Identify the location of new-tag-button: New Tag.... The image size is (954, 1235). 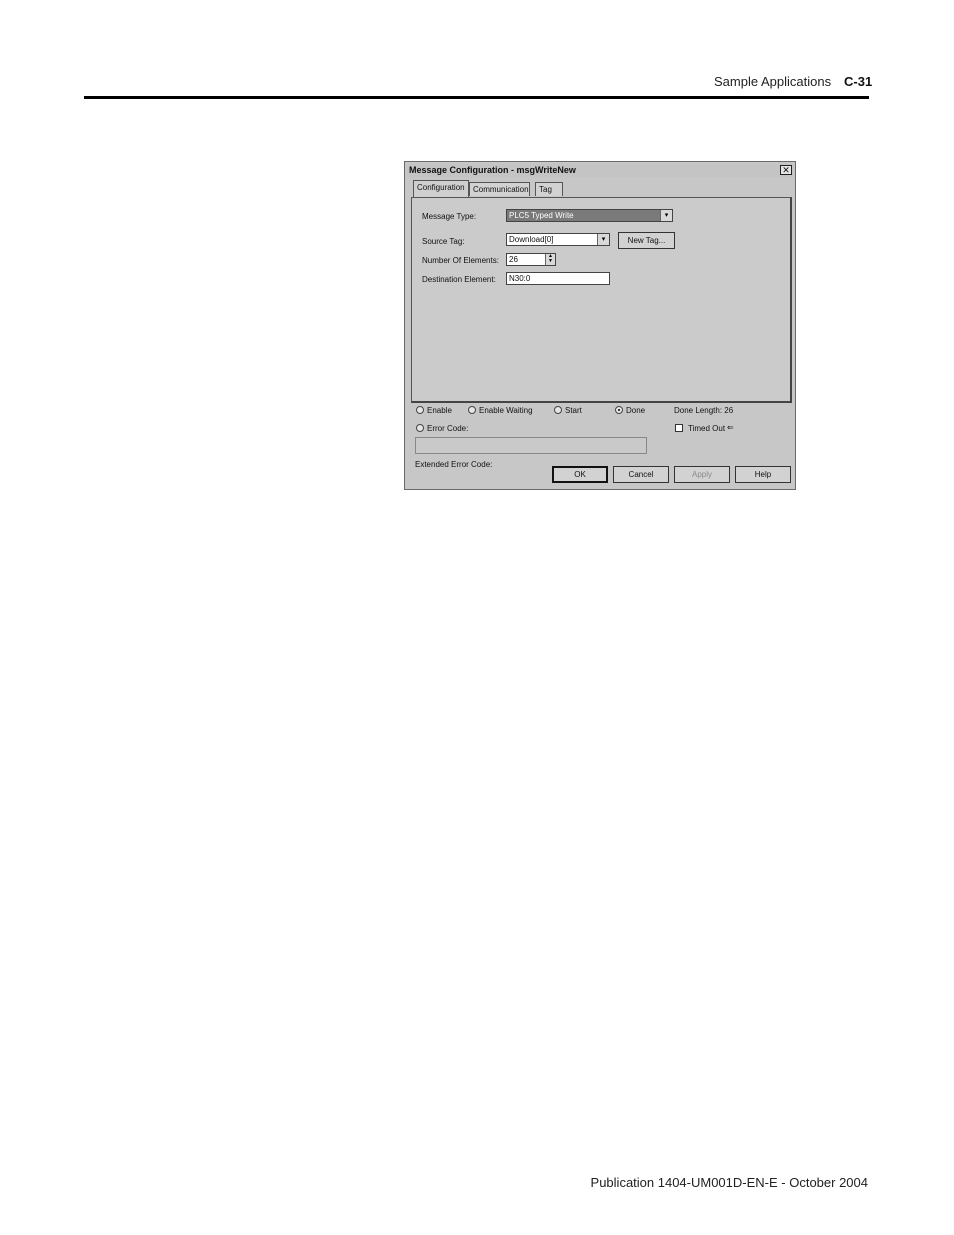
(646, 240).